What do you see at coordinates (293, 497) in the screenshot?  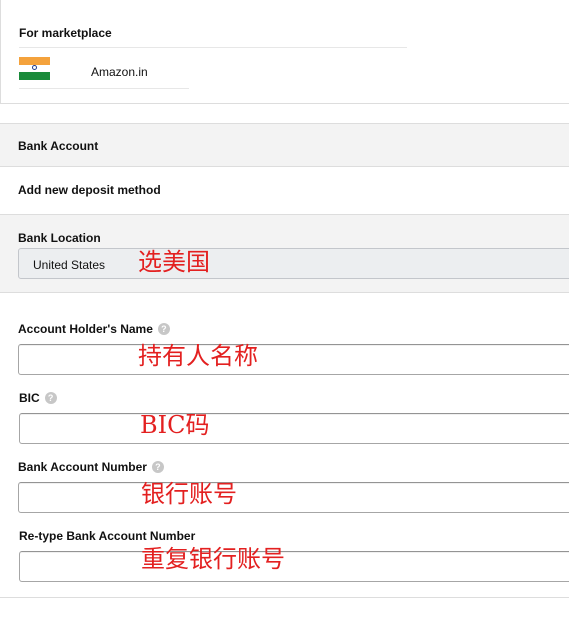 I see `bank-account-number-input` at bounding box center [293, 497].